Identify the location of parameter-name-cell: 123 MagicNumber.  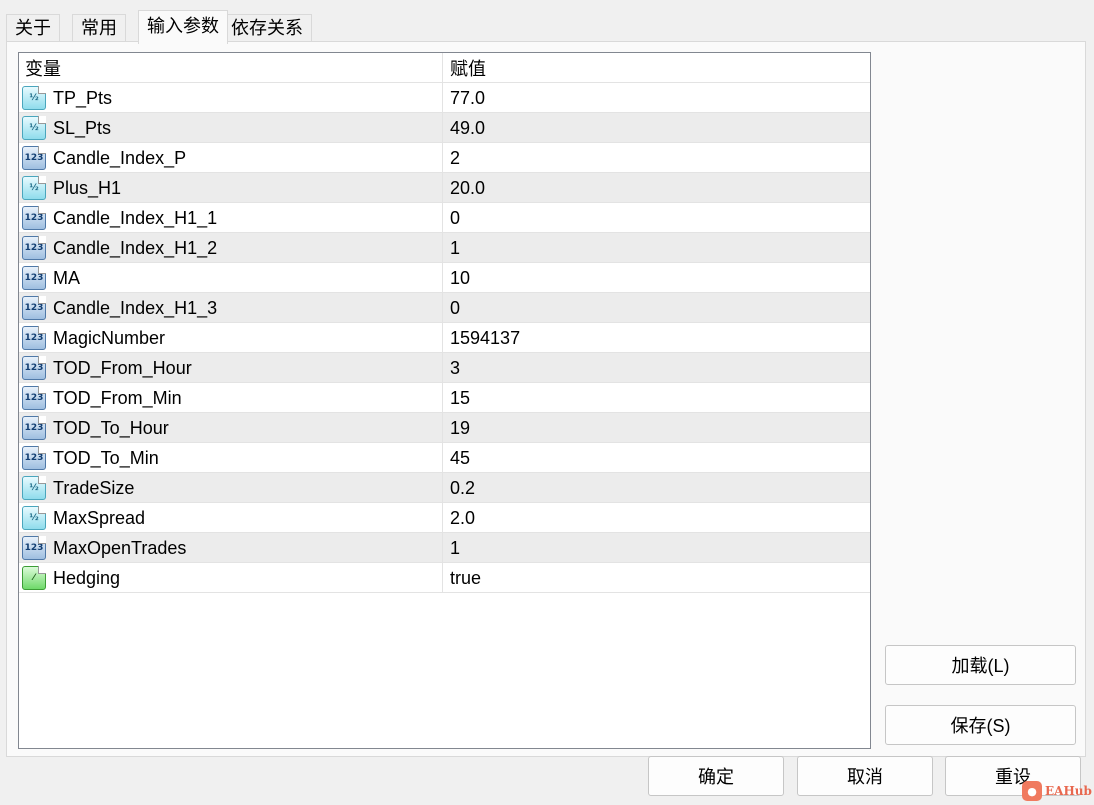
(231, 338).